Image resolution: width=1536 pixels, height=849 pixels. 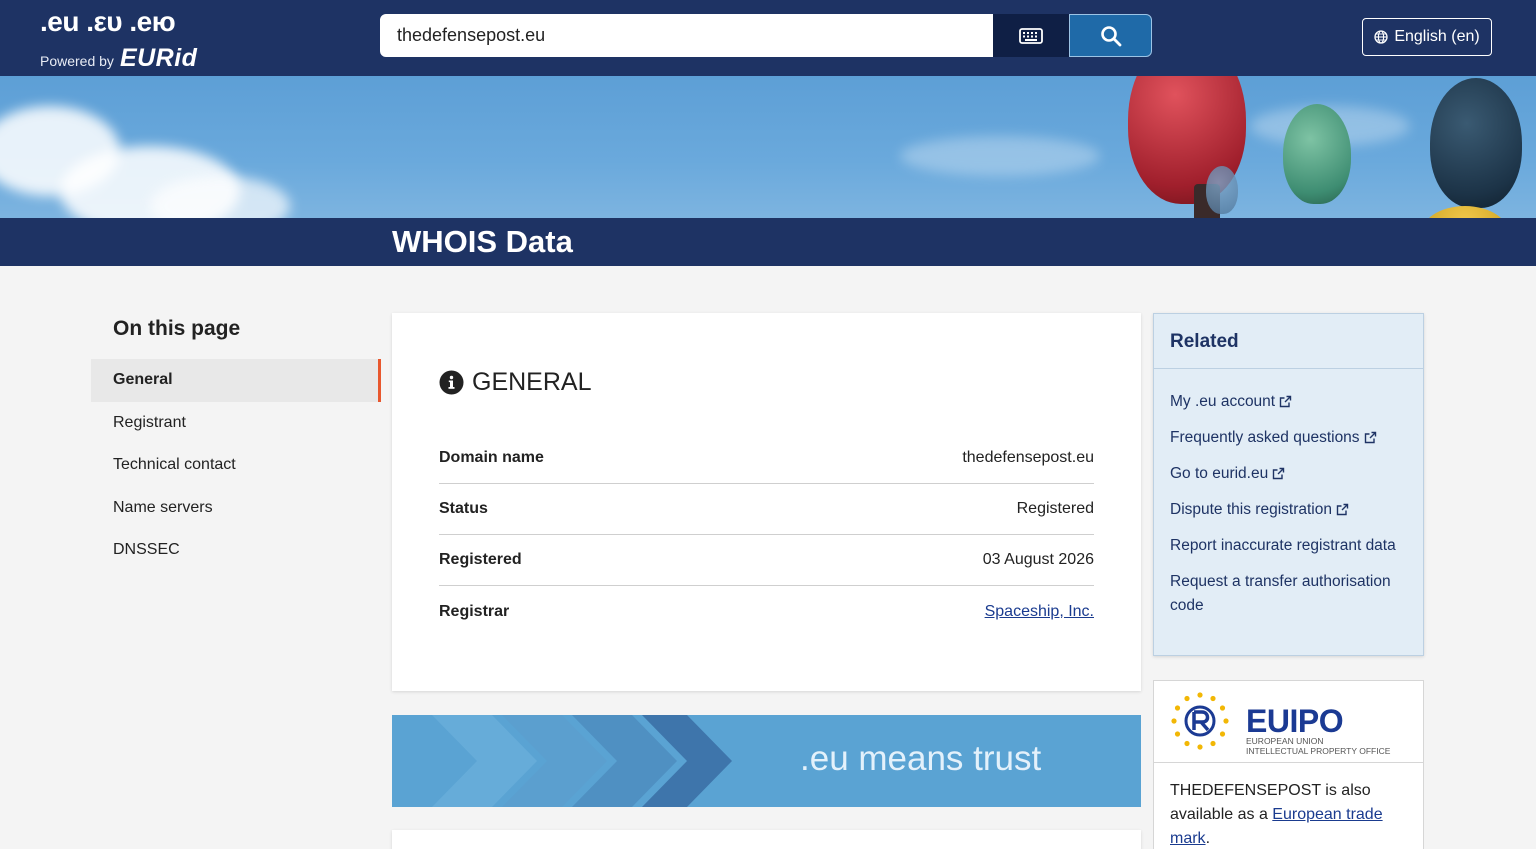 I want to click on row-registrar: Registrar Spaceship, Inc., so click(x=766, y=611).